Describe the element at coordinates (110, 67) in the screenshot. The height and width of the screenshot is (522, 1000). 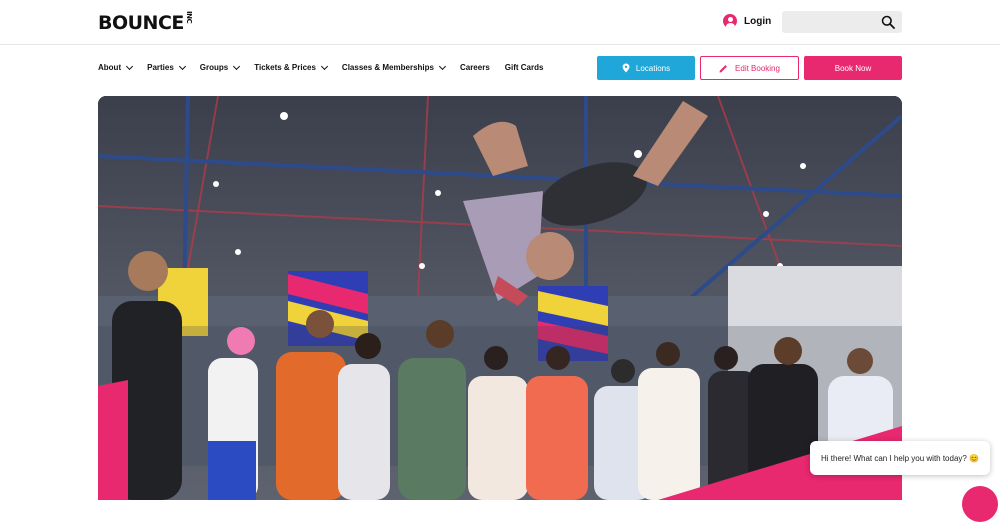
I see `nav-label: About` at that location.